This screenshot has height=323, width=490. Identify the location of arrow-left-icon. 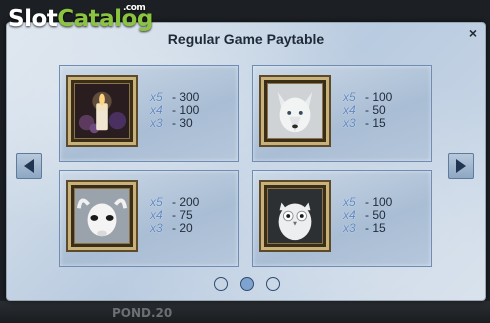
(29, 166).